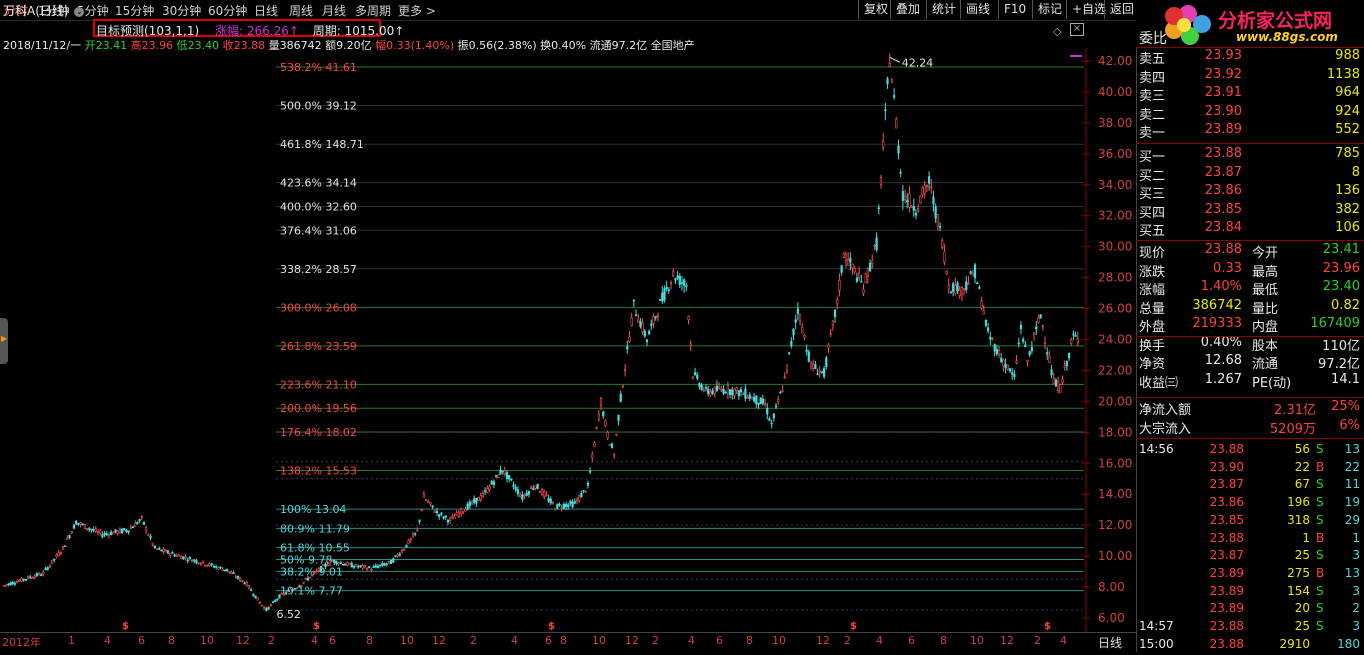  I want to click on tick-volume: 67, so click(1302, 484).